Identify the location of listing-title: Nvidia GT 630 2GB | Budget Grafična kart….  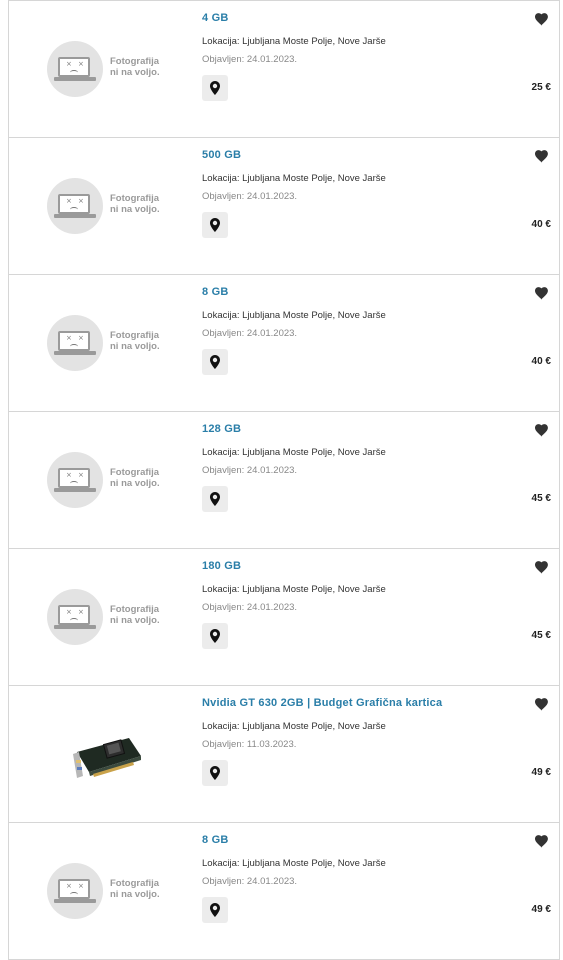
(322, 703).